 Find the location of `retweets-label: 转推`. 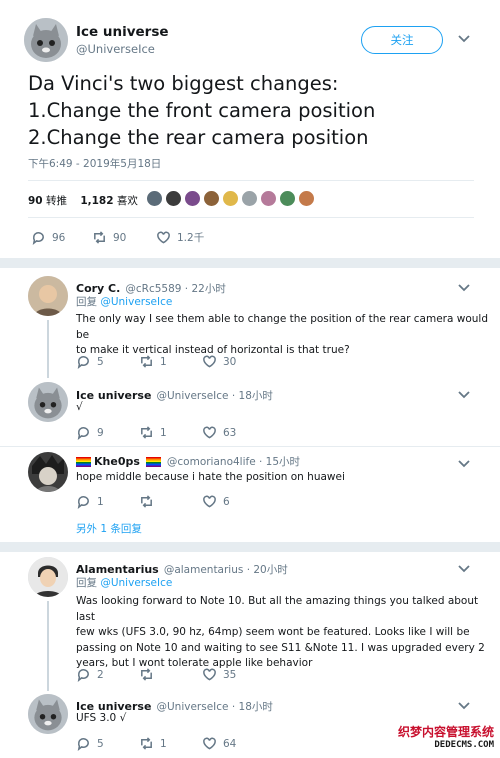

retweets-label: 转推 is located at coordinates (56, 201).